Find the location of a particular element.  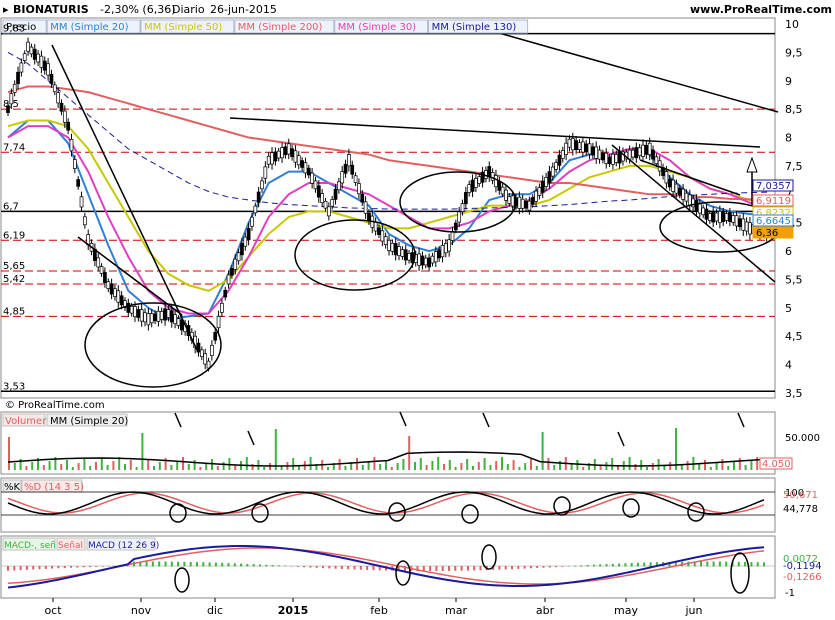

macd-right-tick: -1 is located at coordinates (790, 593).